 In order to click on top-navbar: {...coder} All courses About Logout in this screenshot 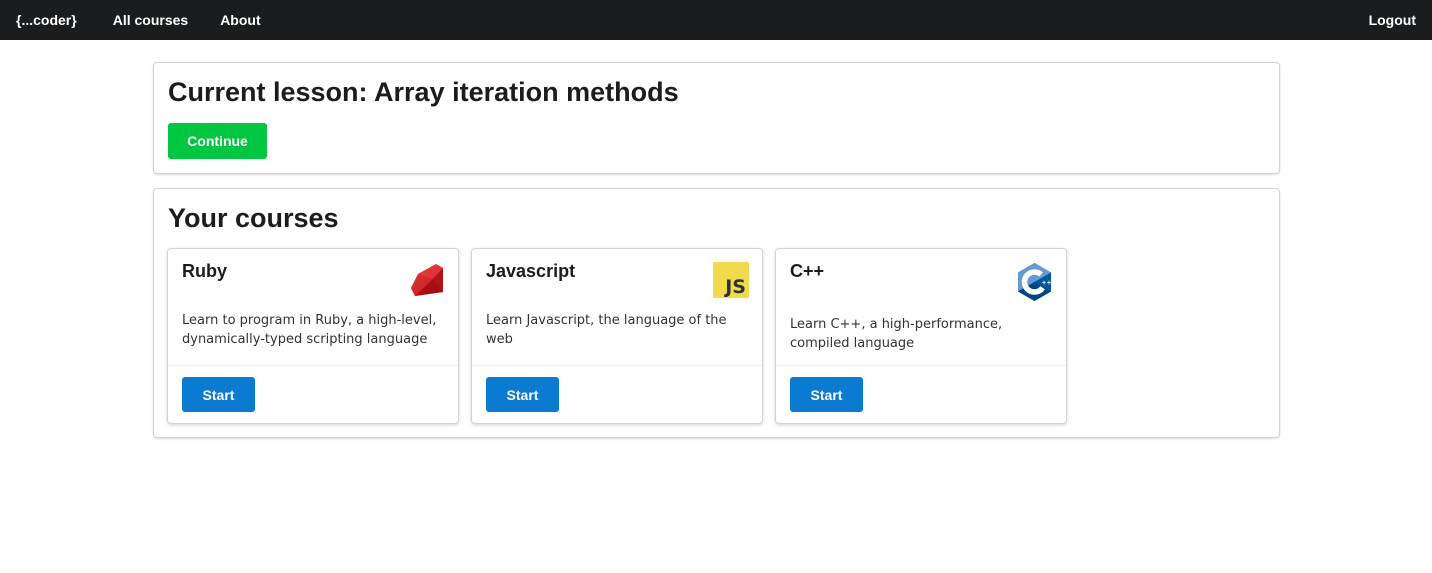, I will do `click(716, 20)`.